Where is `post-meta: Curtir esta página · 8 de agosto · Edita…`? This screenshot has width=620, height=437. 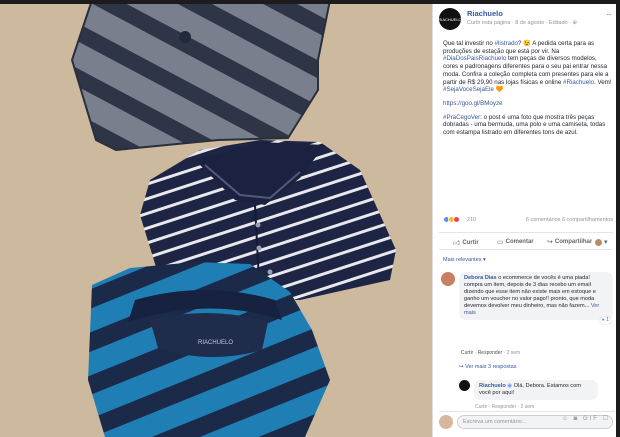
post-meta: Curtir esta página · 8 de agosto · Edita… is located at coordinates (522, 23).